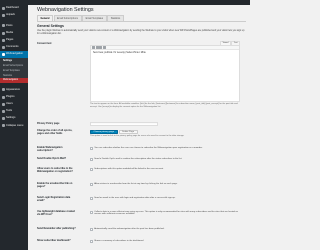 The height and width of the screenshot is (250, 320). Describe the element at coordinates (50, 26) in the screenshot. I see `section-title: General Settings` at that location.